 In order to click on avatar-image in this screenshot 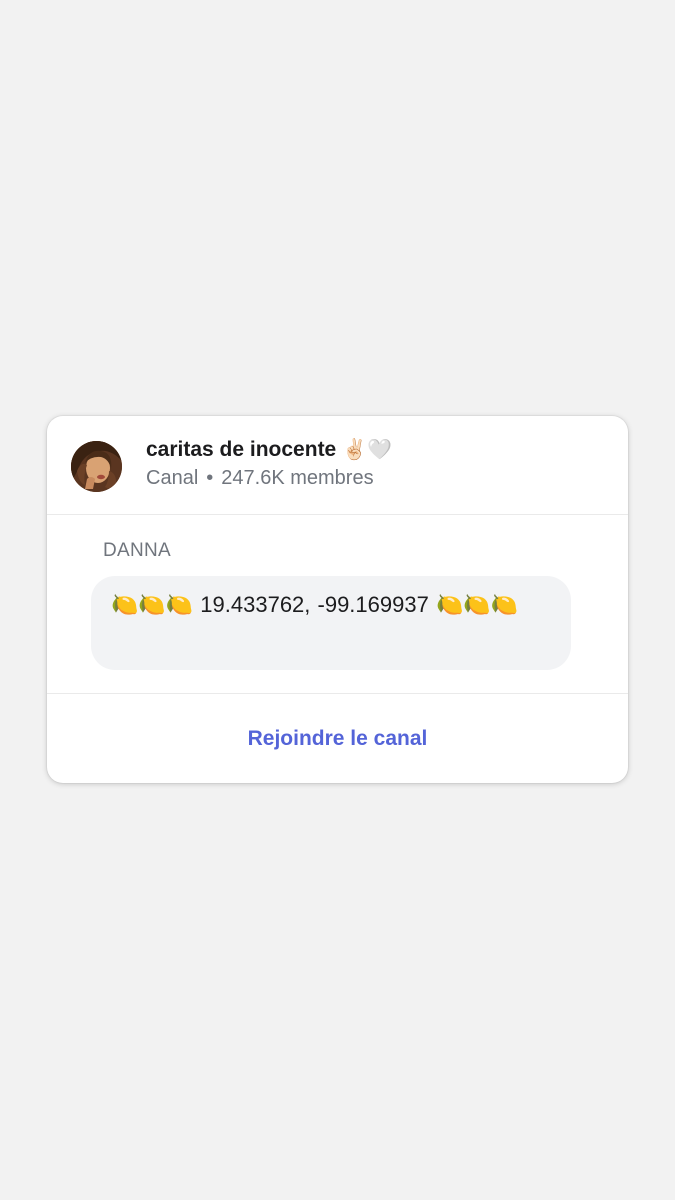, I will do `click(96, 466)`.